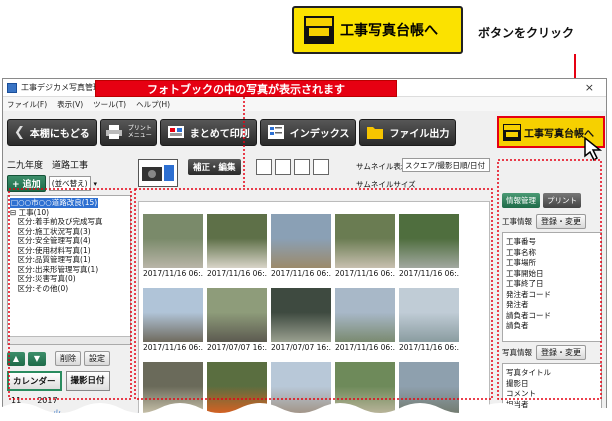 The width and height of the screenshot is (612, 421). What do you see at coordinates (153, 104) in the screenshot?
I see `menu-help: ヘルプ(H)` at bounding box center [153, 104].